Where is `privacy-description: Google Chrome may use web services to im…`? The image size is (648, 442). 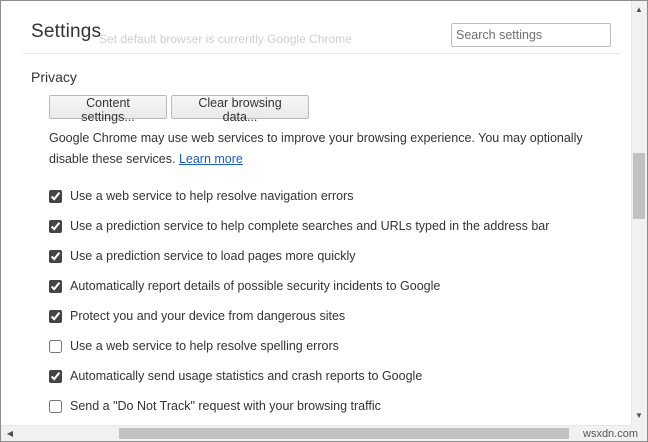
privacy-description: Google Chrome may use web services to im… is located at coordinates (329, 149).